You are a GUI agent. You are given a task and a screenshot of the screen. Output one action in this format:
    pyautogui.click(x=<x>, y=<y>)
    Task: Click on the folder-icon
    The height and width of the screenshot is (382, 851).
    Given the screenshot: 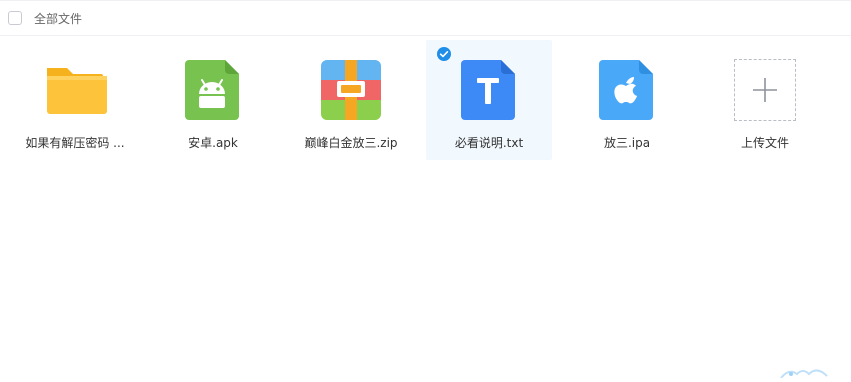 What is the action you would take?
    pyautogui.click(x=75, y=90)
    